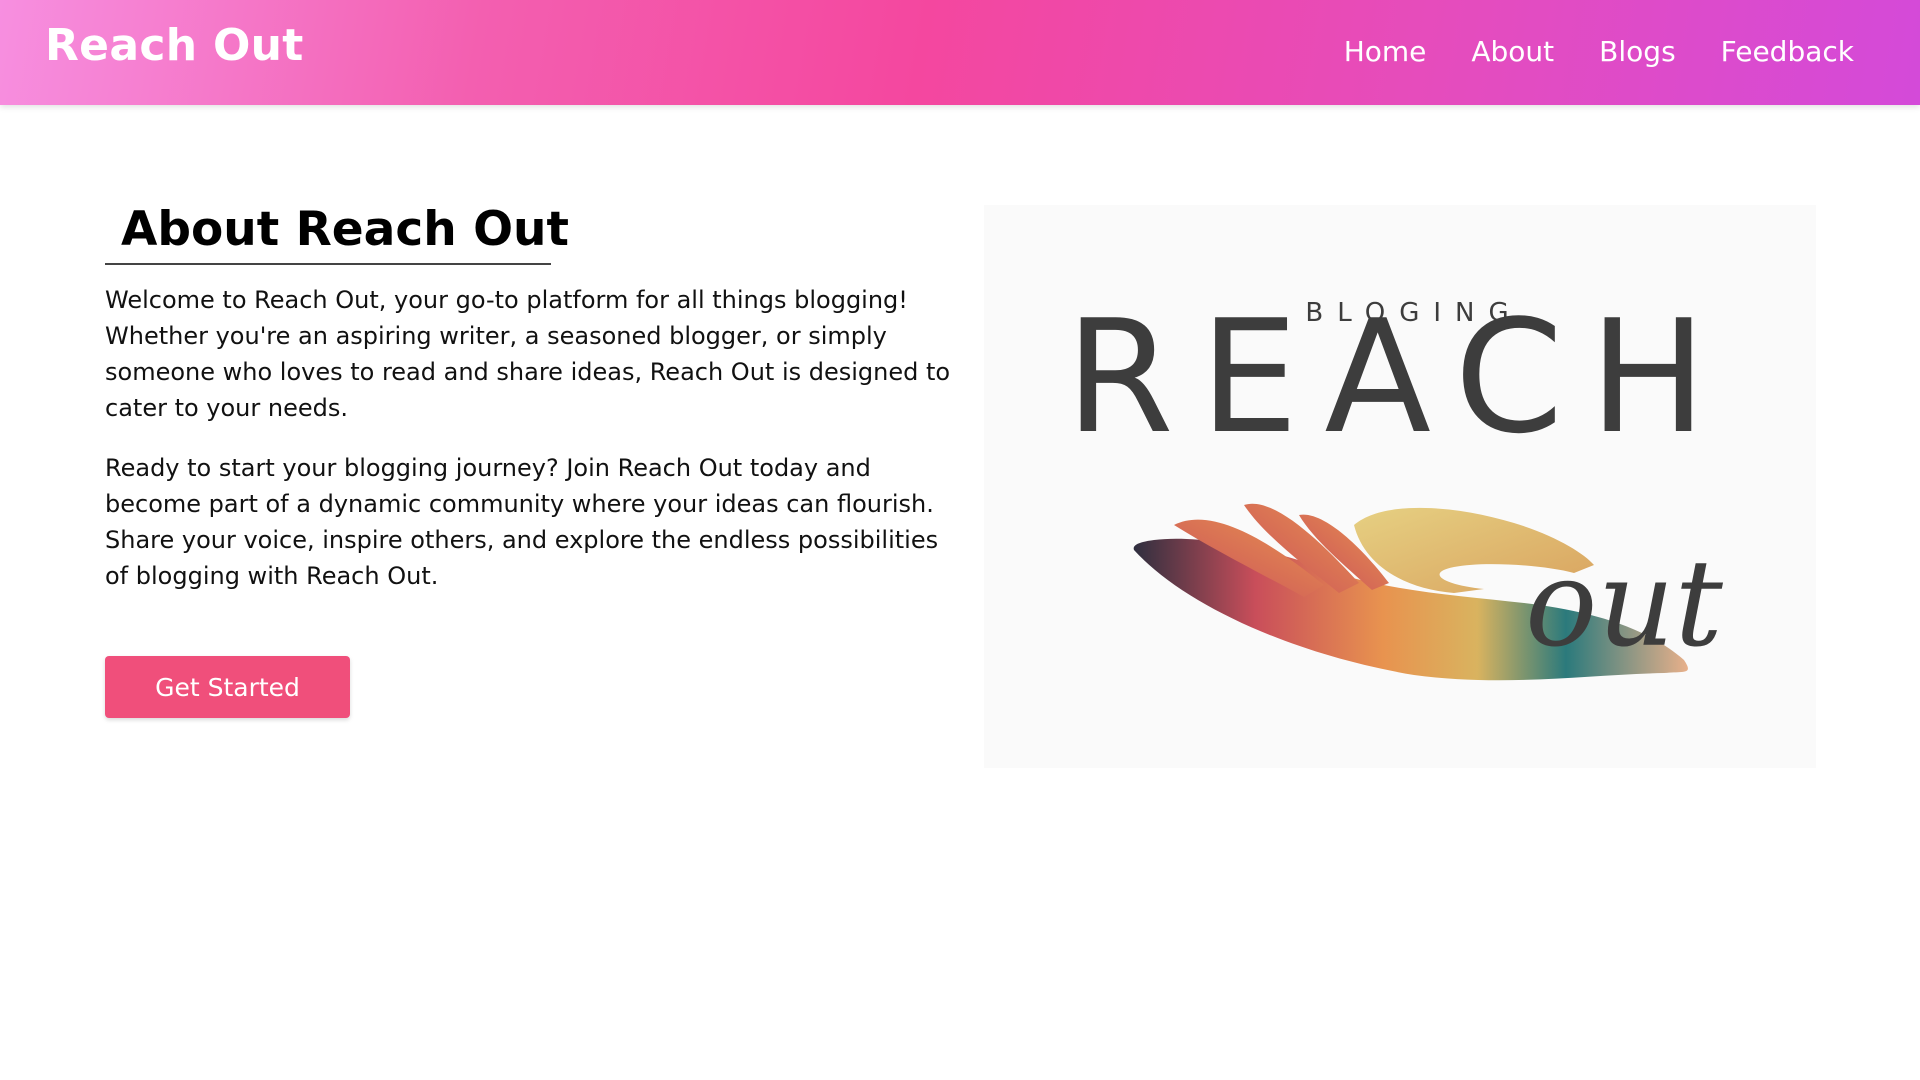 The image size is (1920, 1080). I want to click on logo-main-text: REACH, so click(1398, 377).